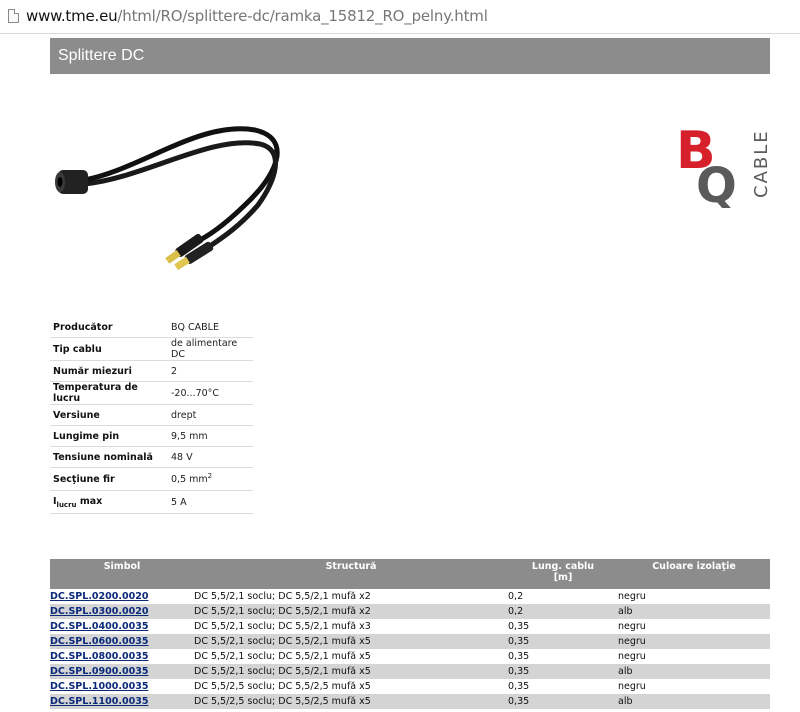 The height and width of the screenshot is (712, 800). I want to click on col-symbol: Simbol, so click(122, 574).